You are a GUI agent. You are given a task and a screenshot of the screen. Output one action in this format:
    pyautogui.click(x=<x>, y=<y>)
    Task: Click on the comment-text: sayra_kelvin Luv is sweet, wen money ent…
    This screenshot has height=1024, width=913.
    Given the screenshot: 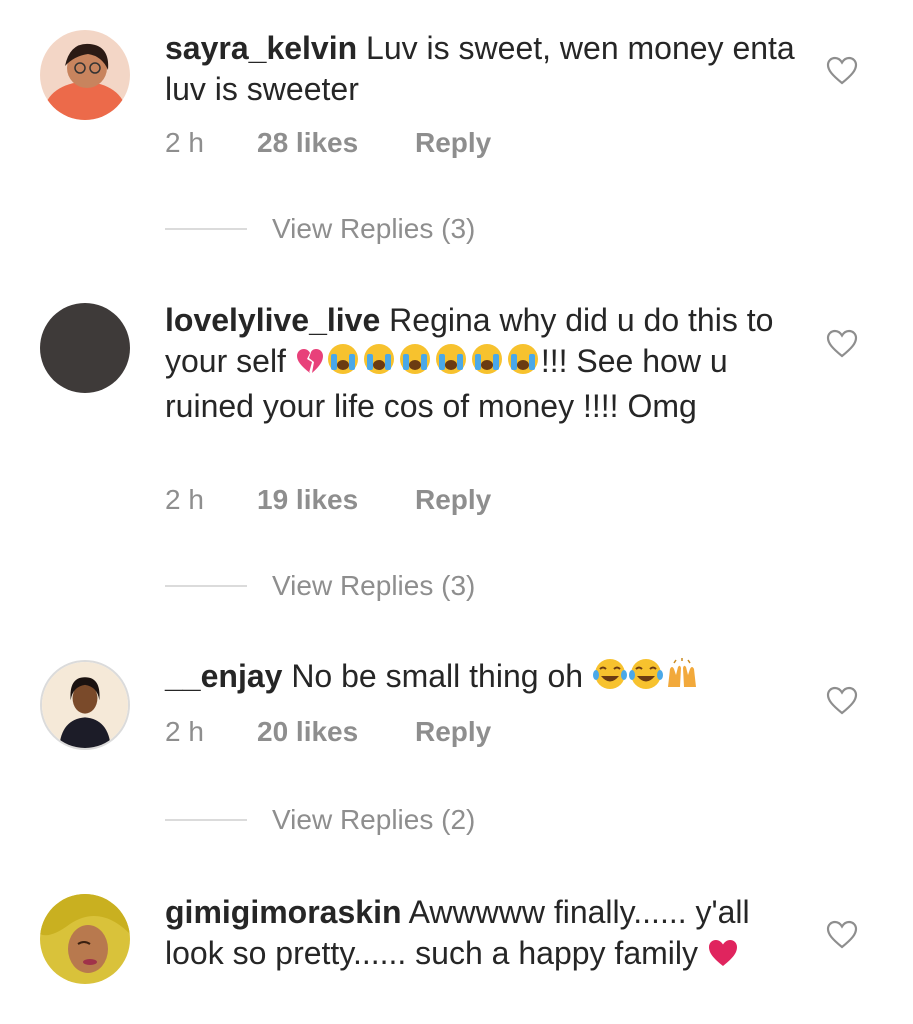 What is the action you would take?
    pyautogui.click(x=485, y=69)
    